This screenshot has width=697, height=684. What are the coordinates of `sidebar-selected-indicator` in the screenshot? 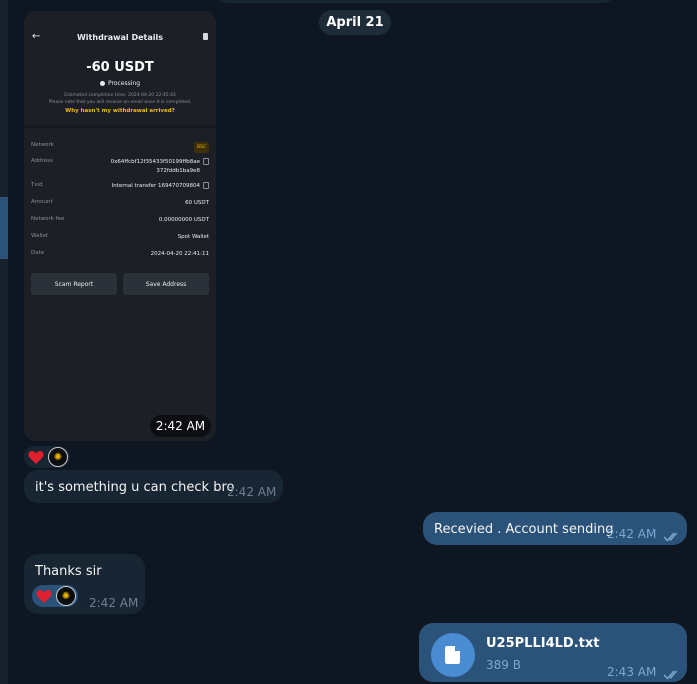 It's located at (4, 228).